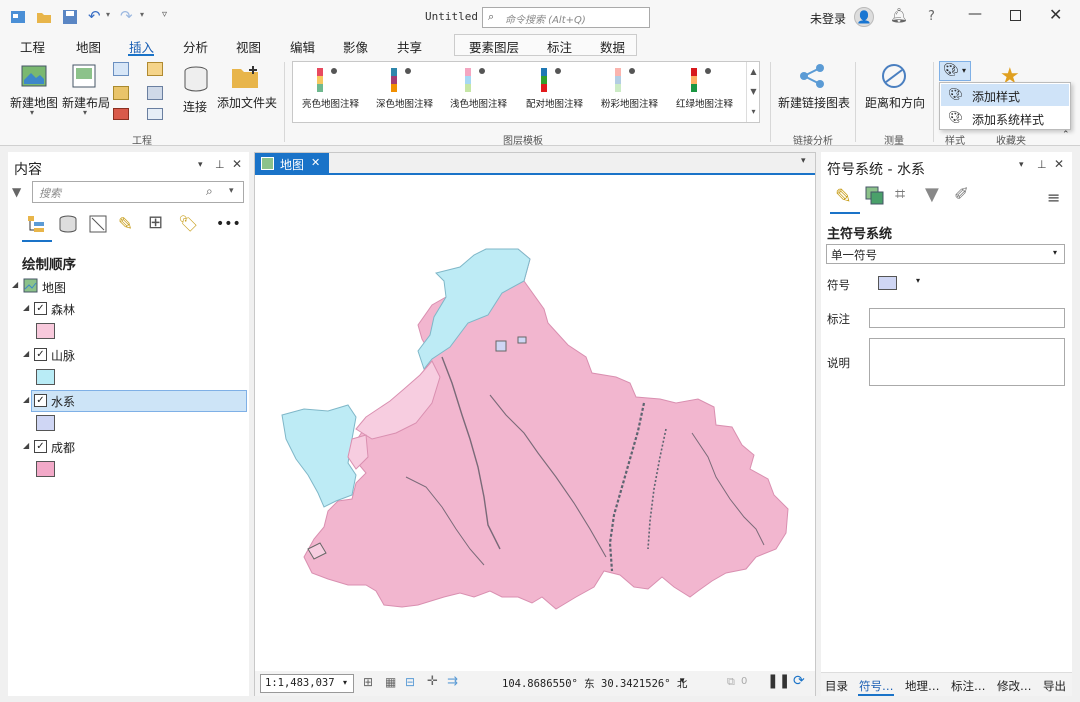  What do you see at coordinates (355, 46) in the screenshot?
I see `tab-imagery: 影像` at bounding box center [355, 46].